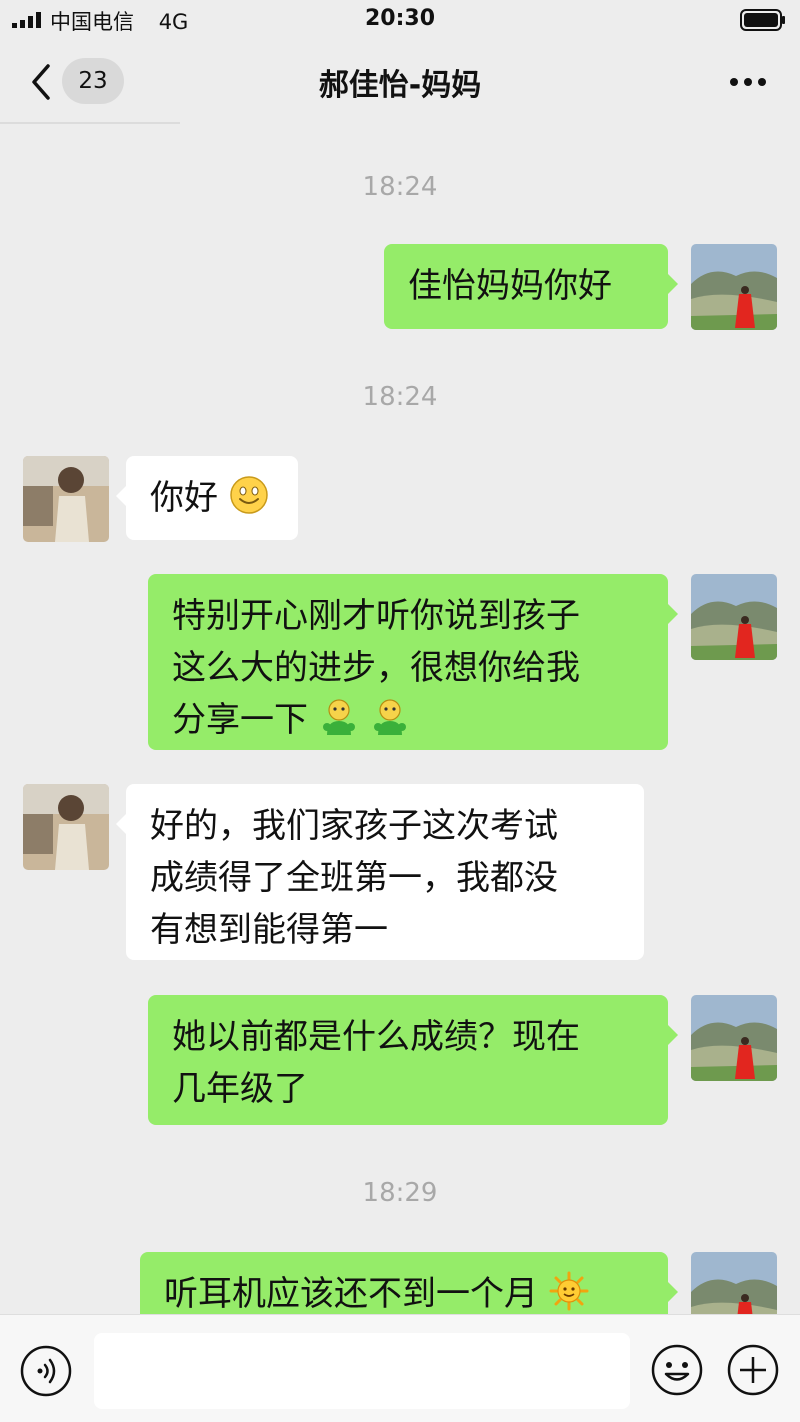 The height and width of the screenshot is (1422, 800). I want to click on back-chevron-icon, so click(41, 82).